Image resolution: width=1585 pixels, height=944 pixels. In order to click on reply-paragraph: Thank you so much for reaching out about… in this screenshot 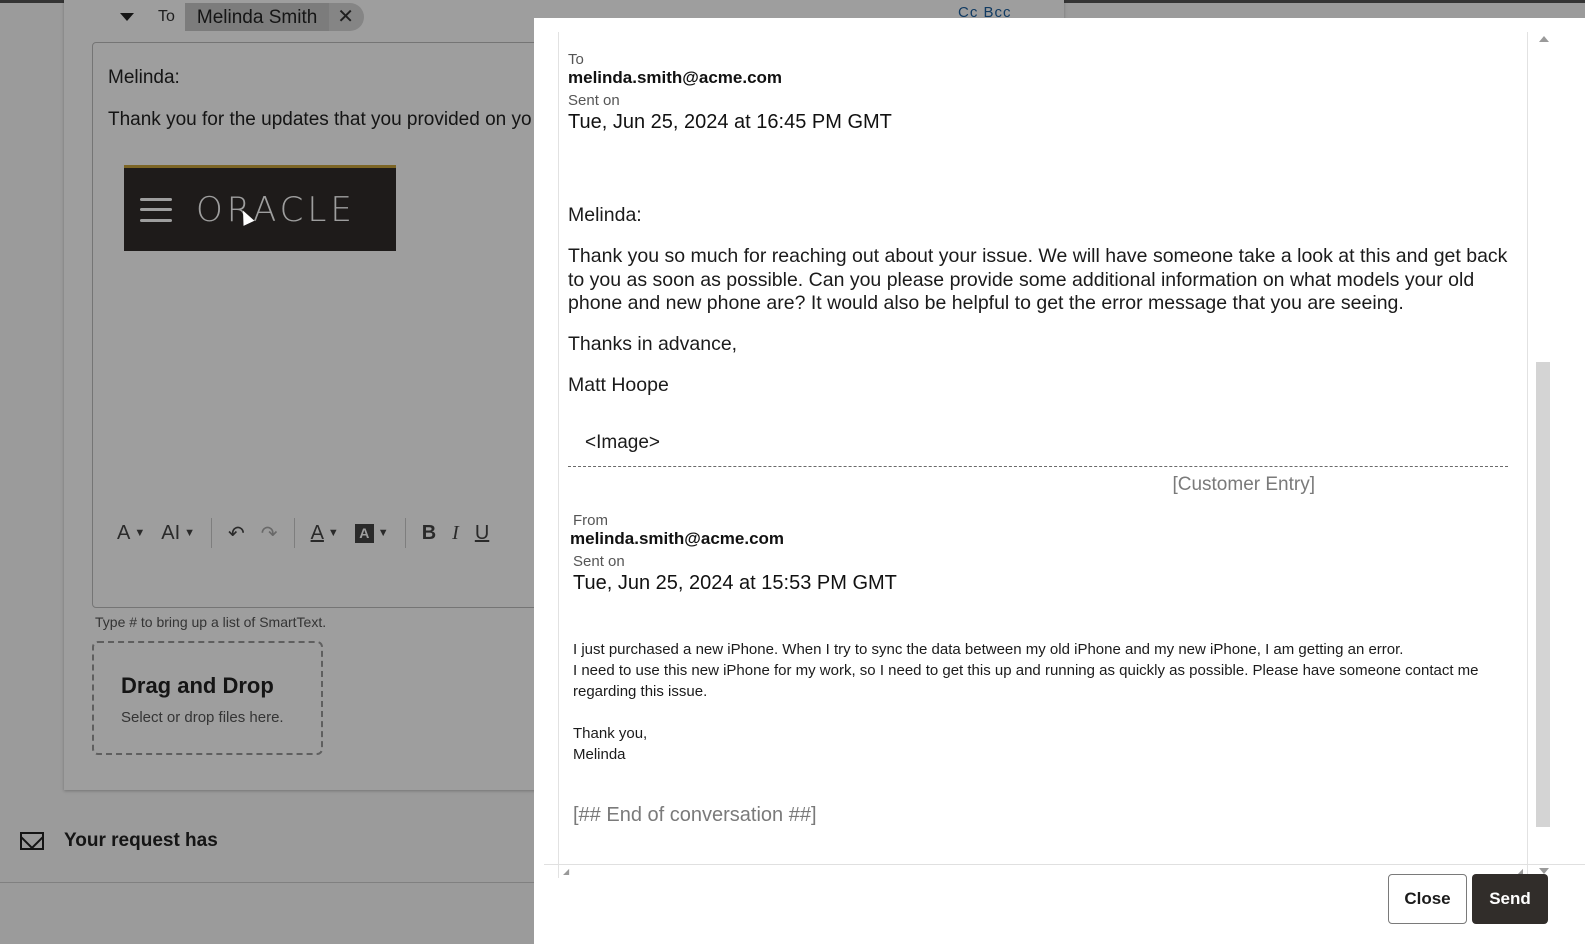, I will do `click(1048, 280)`.